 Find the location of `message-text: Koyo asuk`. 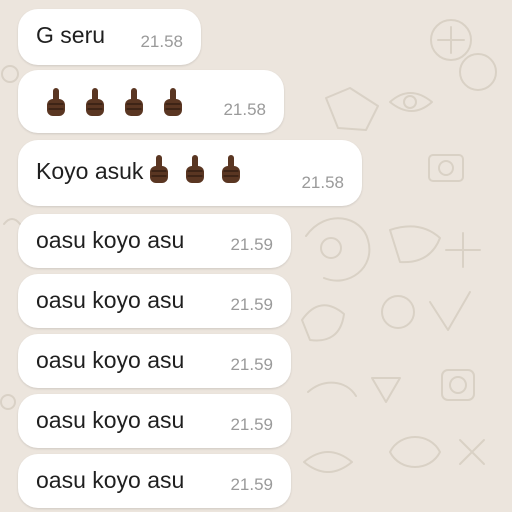

message-text: Koyo asuk is located at coordinates (139, 170).